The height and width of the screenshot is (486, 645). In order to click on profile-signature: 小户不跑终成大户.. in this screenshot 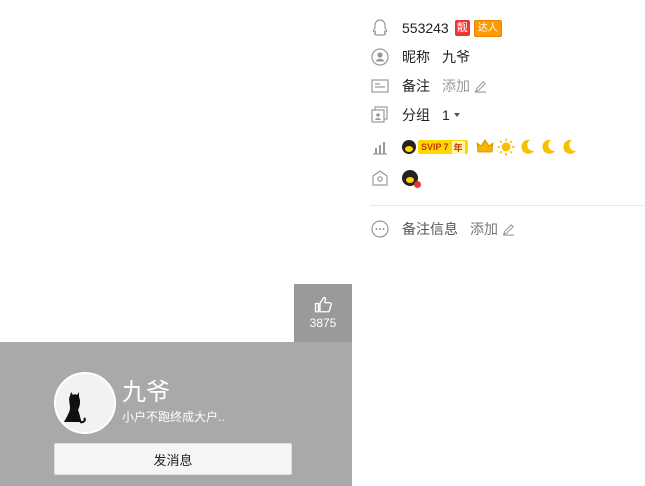, I will do `click(173, 417)`.